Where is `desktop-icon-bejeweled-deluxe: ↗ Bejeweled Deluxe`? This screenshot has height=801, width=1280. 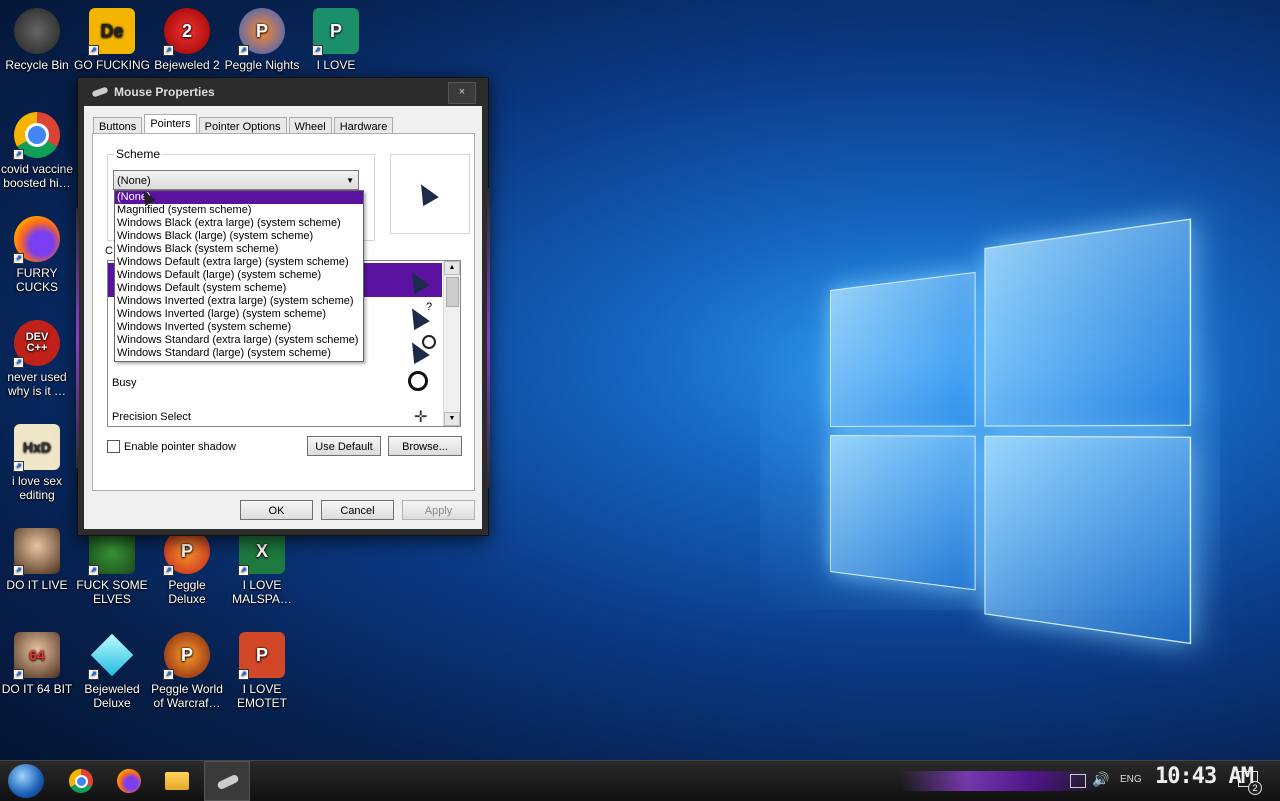
desktop-icon-bejeweled-deluxe: ↗ Bejeweled Deluxe is located at coordinates (112, 671).